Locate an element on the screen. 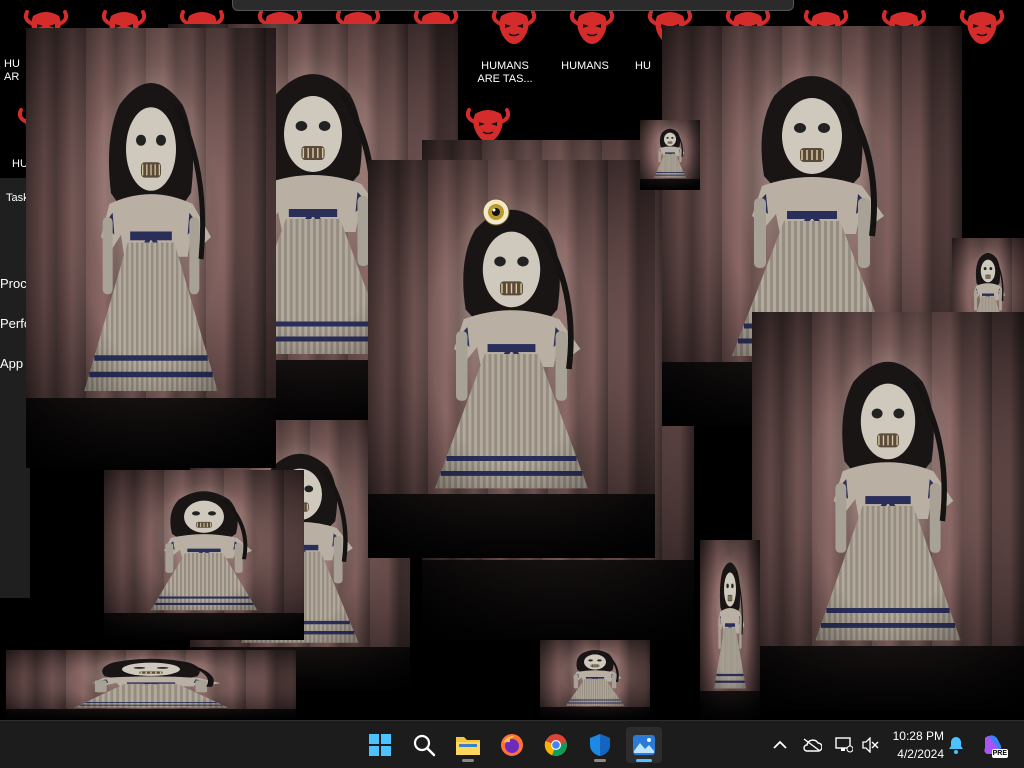  desktop-icon-label: HU is located at coordinates (643, 66).